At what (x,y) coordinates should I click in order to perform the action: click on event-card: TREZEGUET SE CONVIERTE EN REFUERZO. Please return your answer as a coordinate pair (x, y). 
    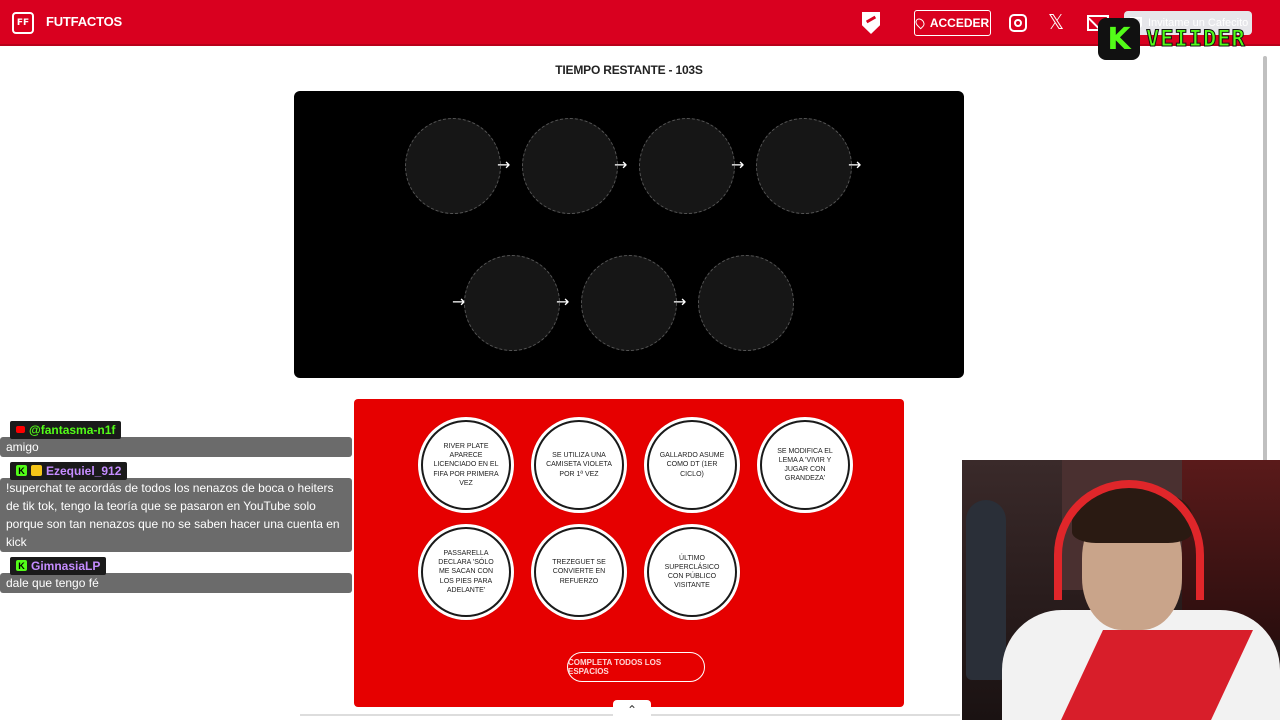
    Looking at the image, I should click on (579, 572).